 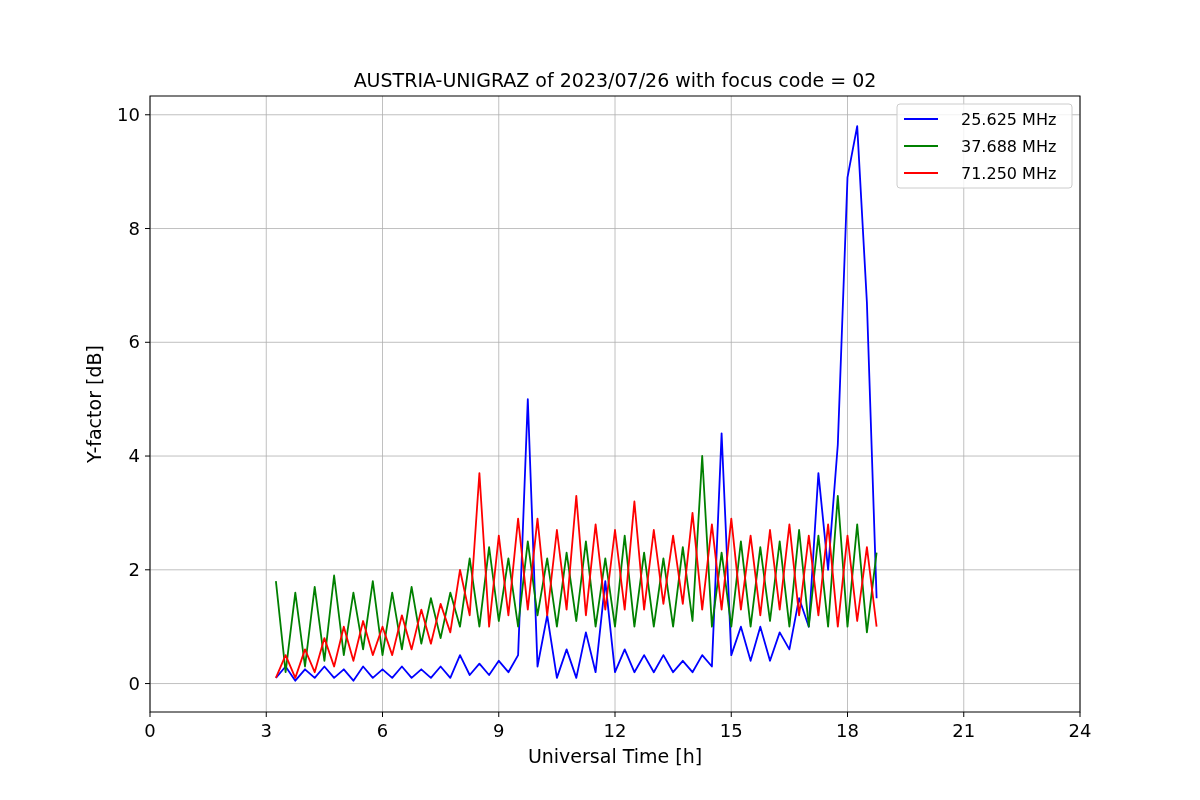 What do you see at coordinates (847, 730) in the screenshot?
I see `x-tick-label: 18` at bounding box center [847, 730].